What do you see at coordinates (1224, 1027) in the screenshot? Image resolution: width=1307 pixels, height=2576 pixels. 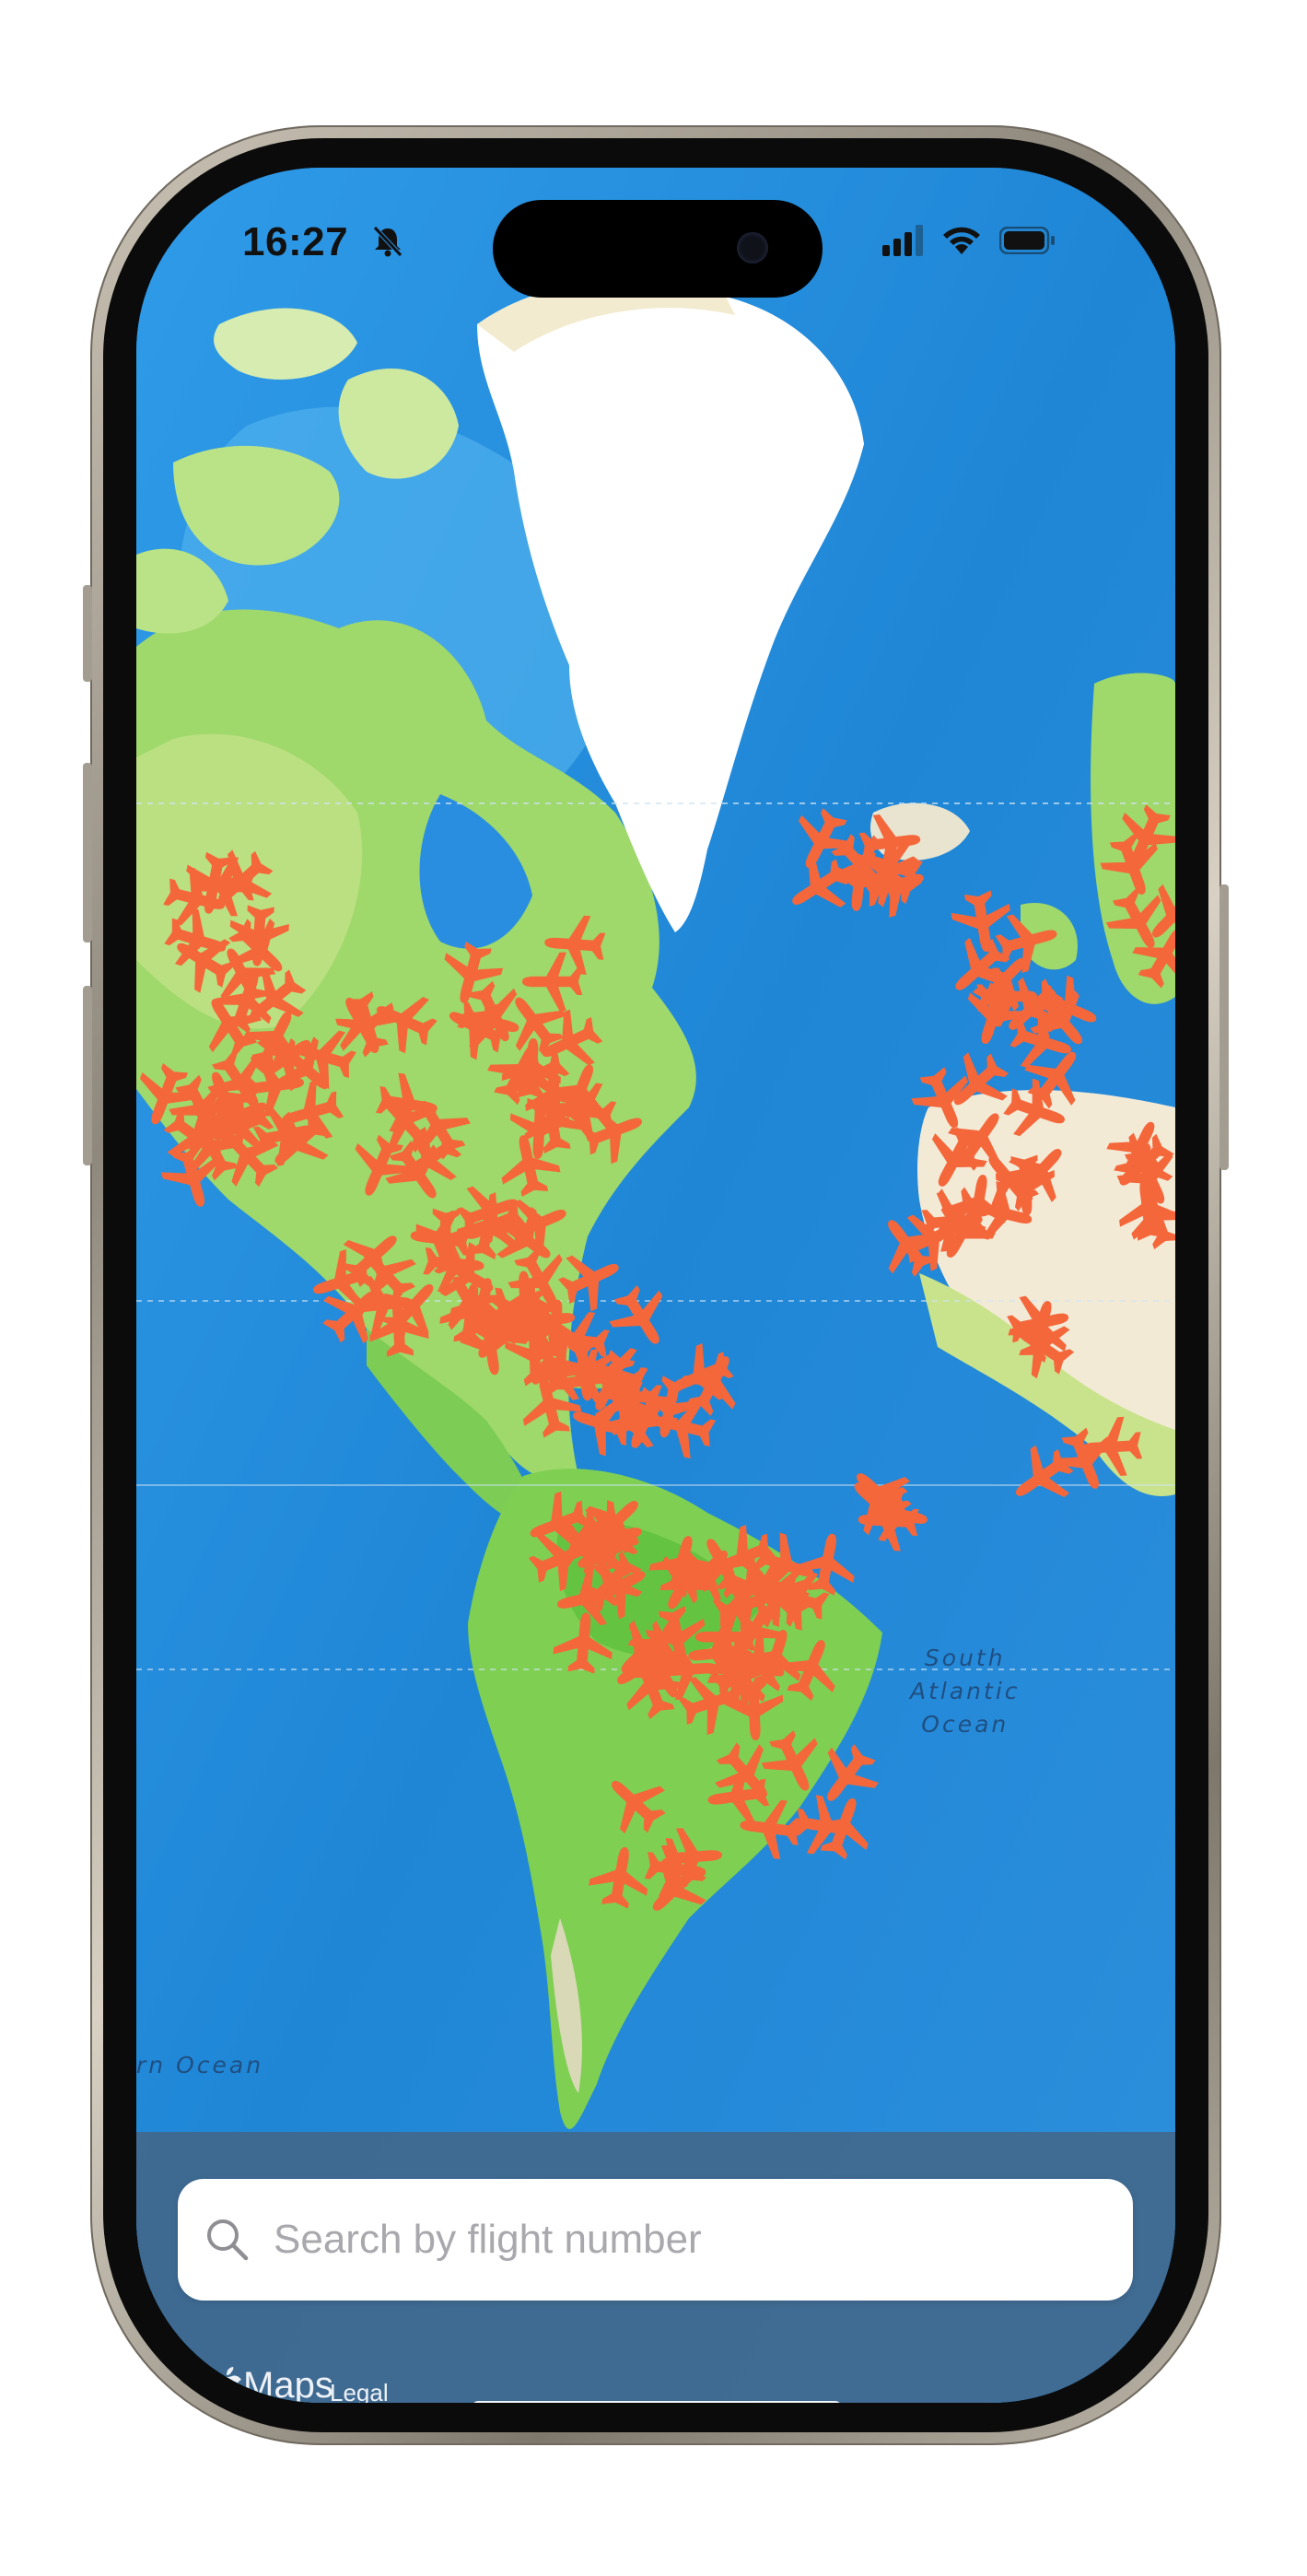 I see `power-button` at bounding box center [1224, 1027].